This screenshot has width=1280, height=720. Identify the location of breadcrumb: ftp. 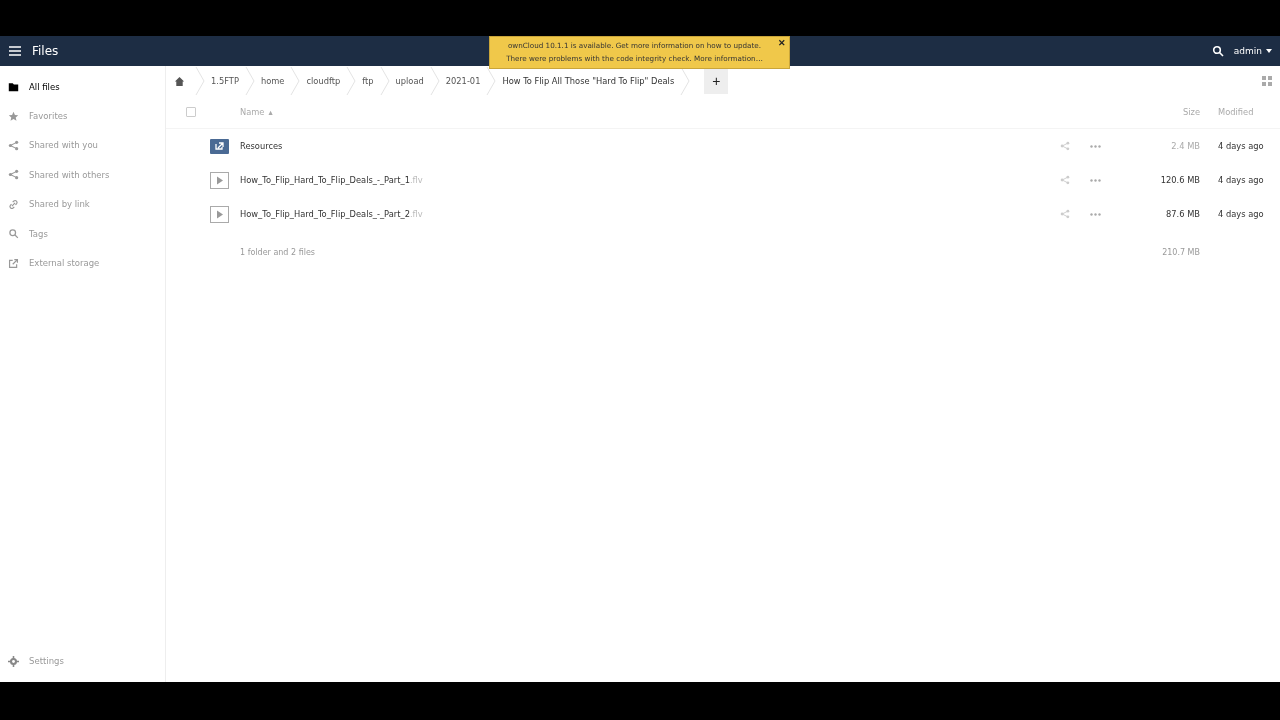
(368, 81).